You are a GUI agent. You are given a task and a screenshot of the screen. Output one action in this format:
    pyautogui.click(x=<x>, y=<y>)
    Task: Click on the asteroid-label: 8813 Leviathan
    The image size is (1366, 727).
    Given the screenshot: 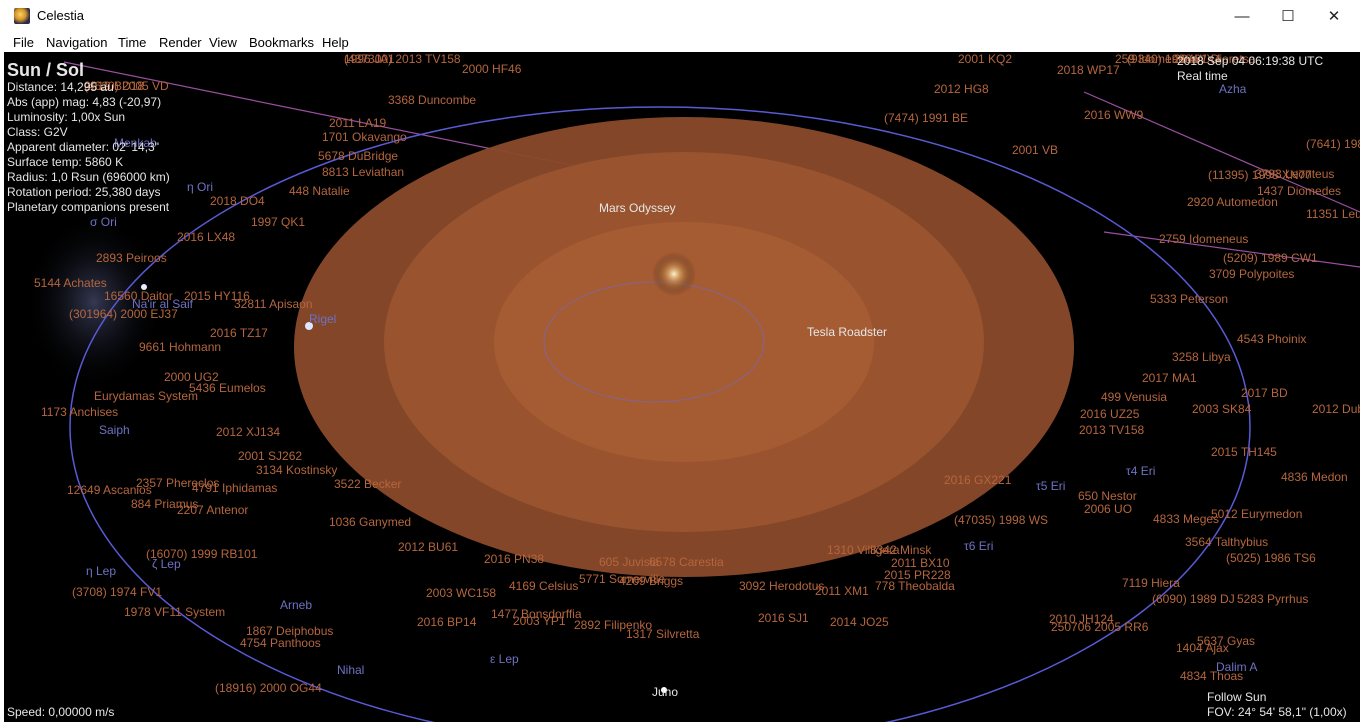 What is the action you would take?
    pyautogui.click(x=363, y=172)
    